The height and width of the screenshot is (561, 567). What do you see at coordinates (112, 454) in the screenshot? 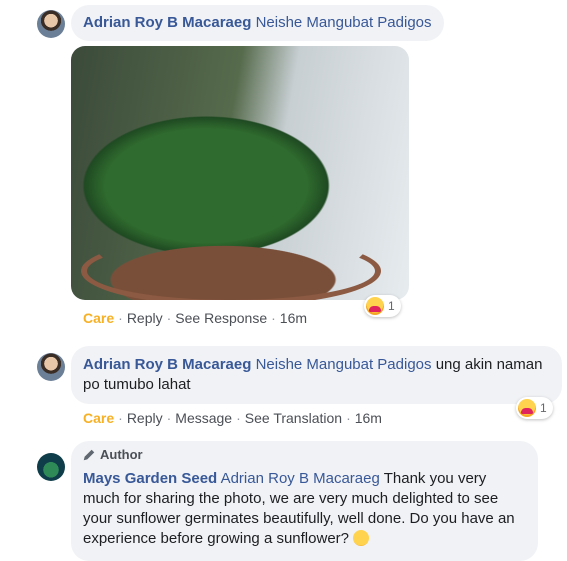
I see `author-badge: Author` at bounding box center [112, 454].